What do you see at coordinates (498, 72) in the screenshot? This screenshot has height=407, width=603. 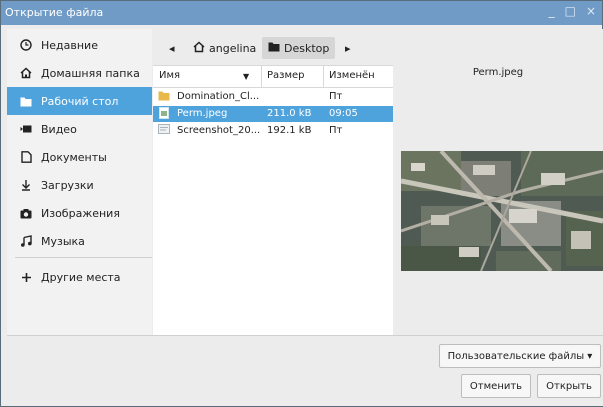 I see `preview-title: Perm.jpeg` at bounding box center [498, 72].